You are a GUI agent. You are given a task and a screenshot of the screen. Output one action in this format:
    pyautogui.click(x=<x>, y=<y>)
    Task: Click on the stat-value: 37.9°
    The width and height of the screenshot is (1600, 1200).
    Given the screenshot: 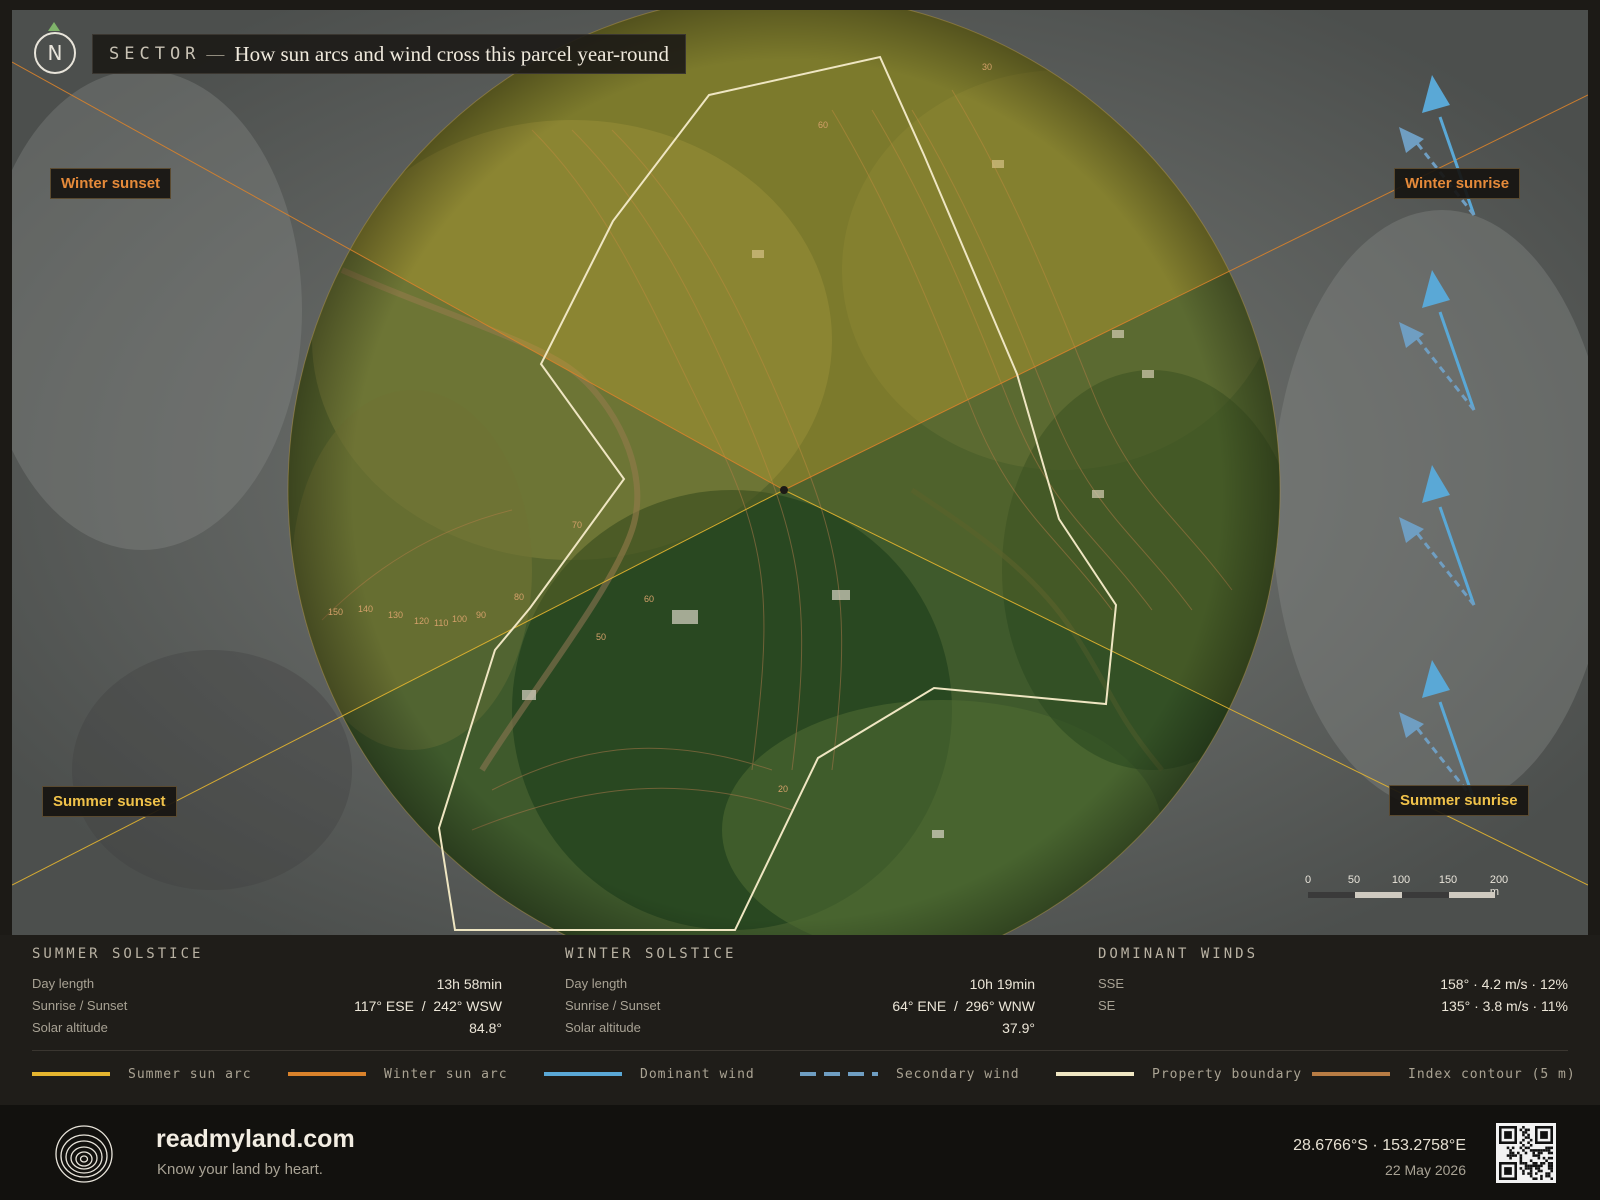 What is the action you would take?
    pyautogui.click(x=1018, y=1028)
    